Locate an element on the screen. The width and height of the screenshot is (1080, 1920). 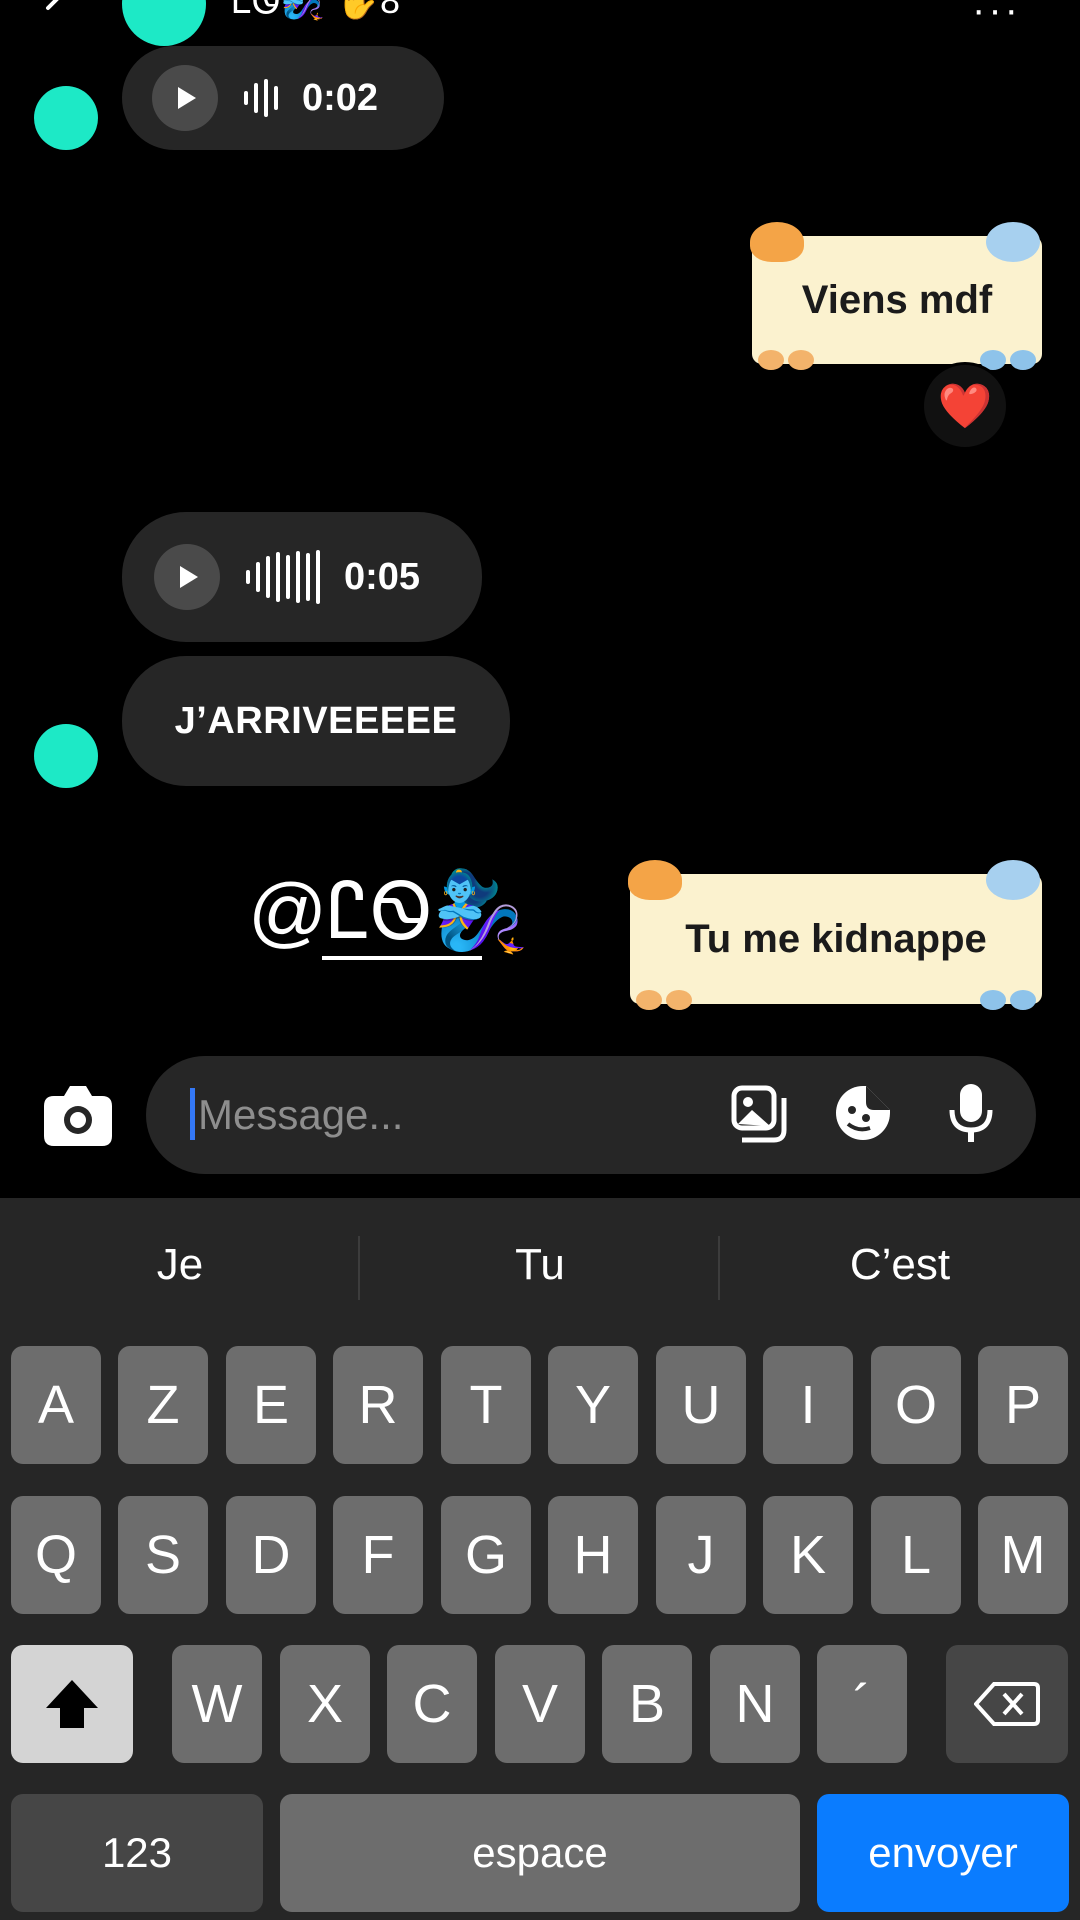
key-j: J is located at coordinates (701, 1555).